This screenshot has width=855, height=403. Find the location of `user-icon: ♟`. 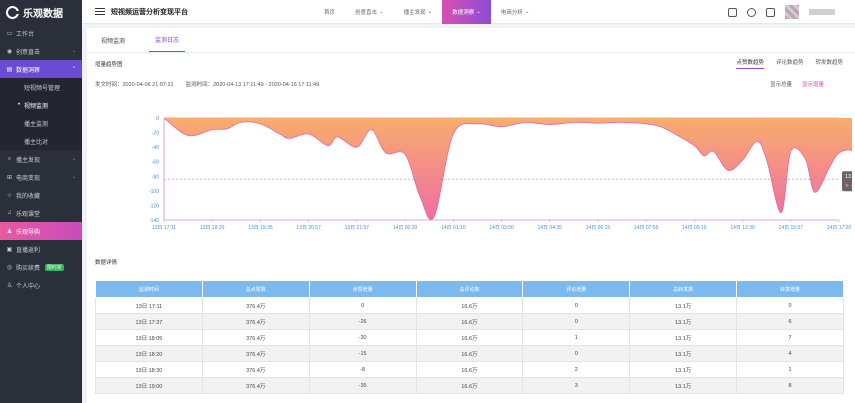

user-icon: ♟ is located at coordinates (9, 231).